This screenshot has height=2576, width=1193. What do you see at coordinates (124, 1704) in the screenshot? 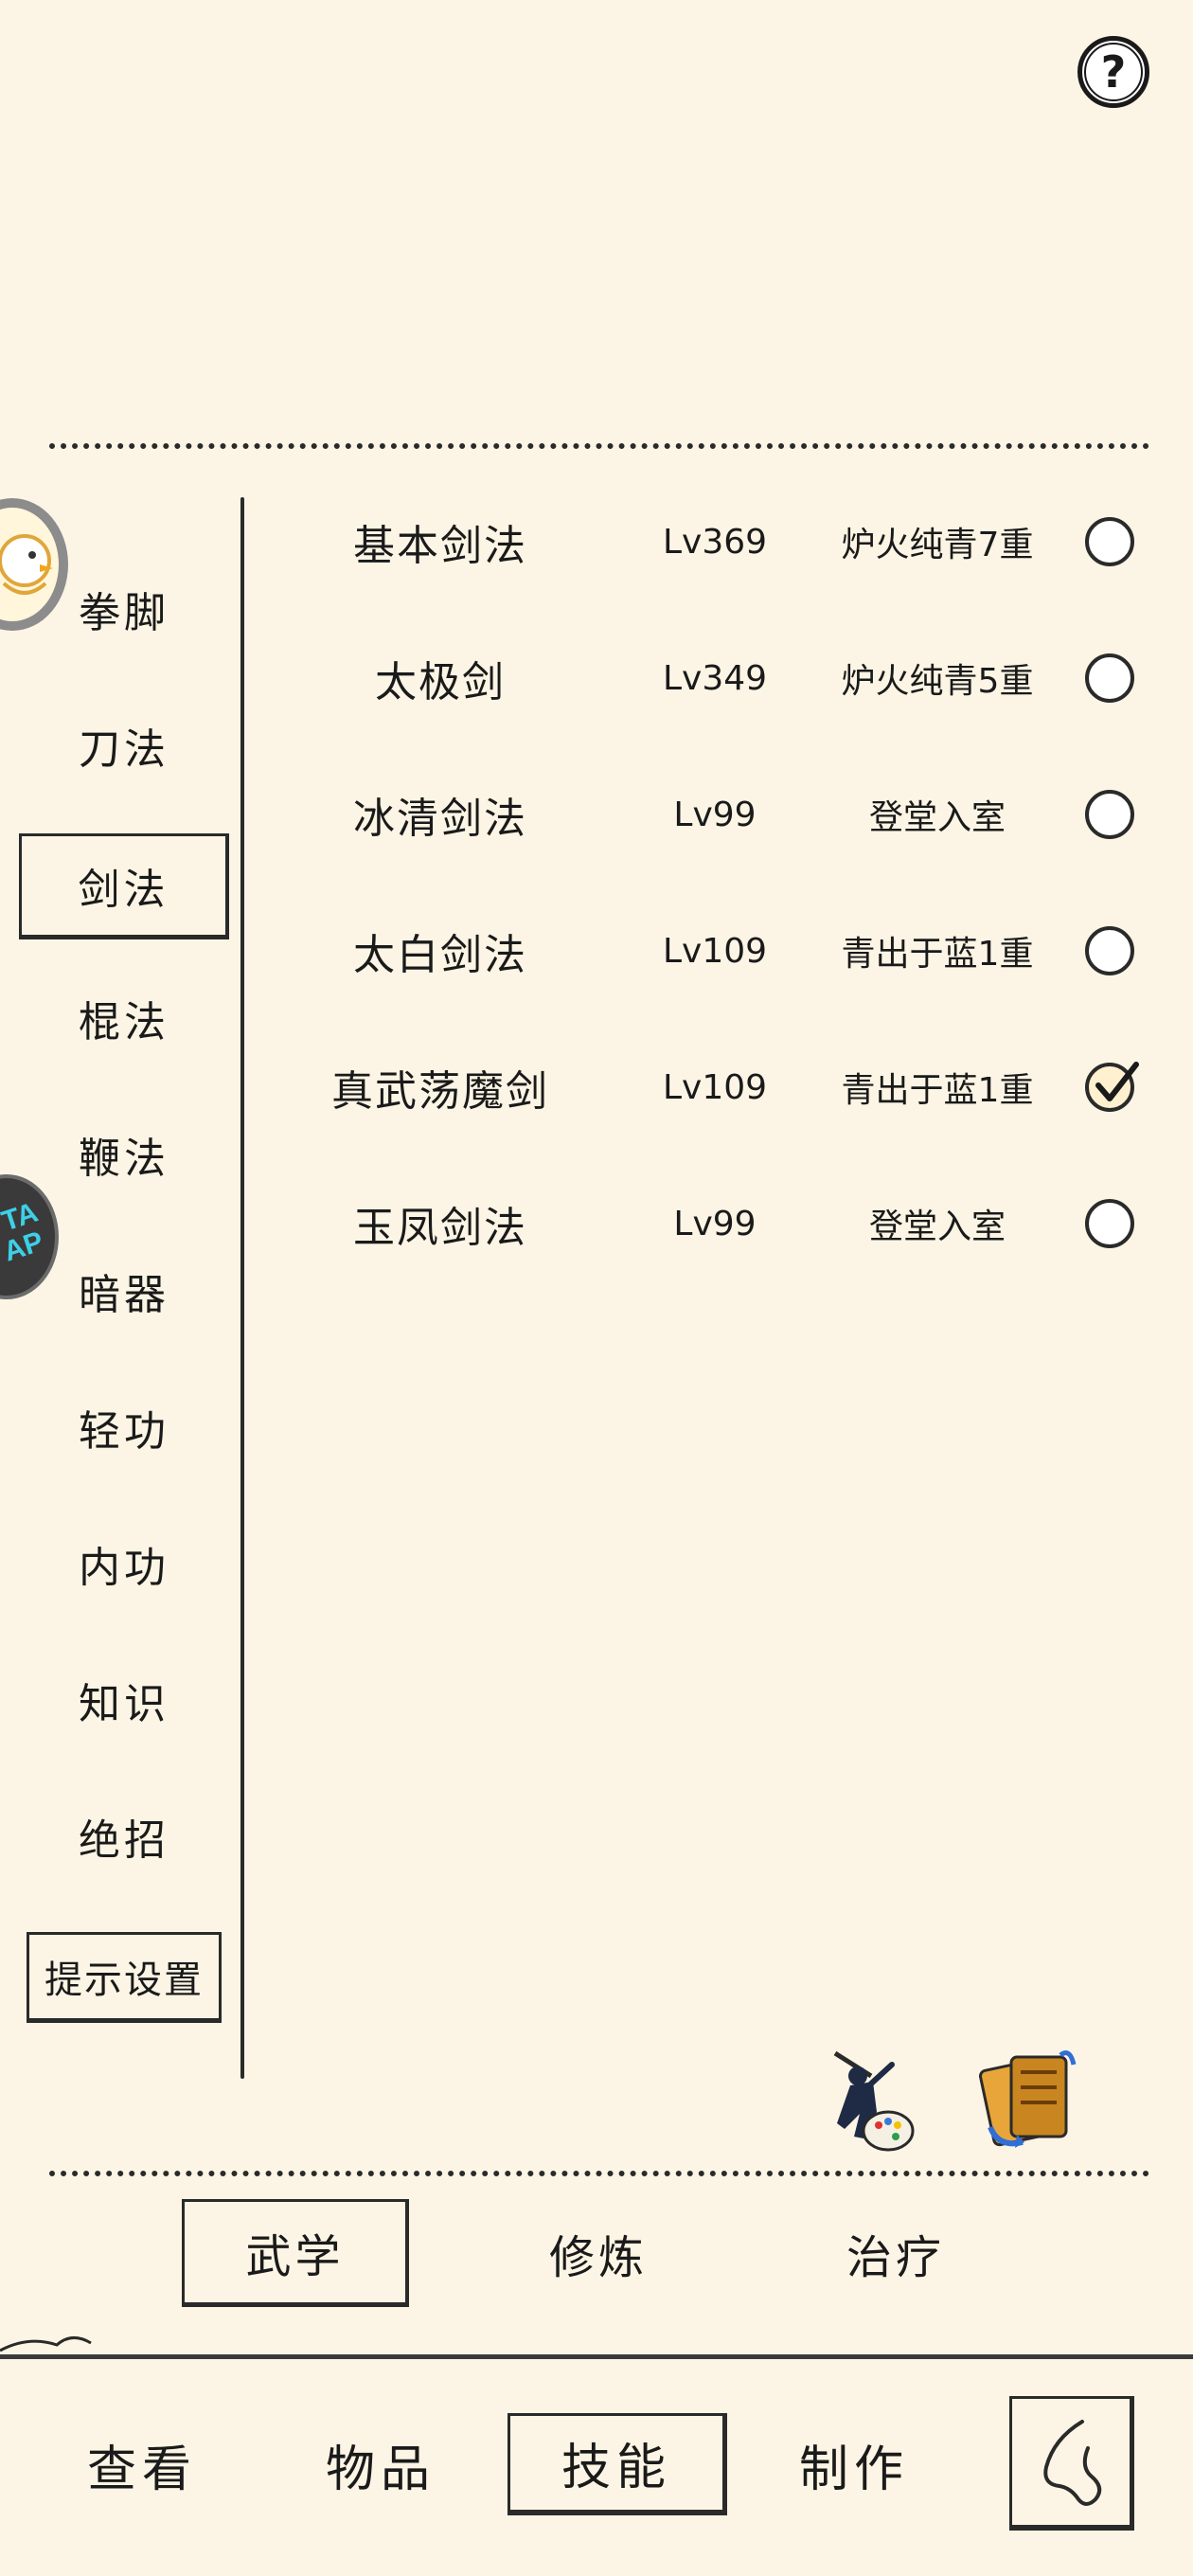
I see `category-label: 知识` at bounding box center [124, 1704].